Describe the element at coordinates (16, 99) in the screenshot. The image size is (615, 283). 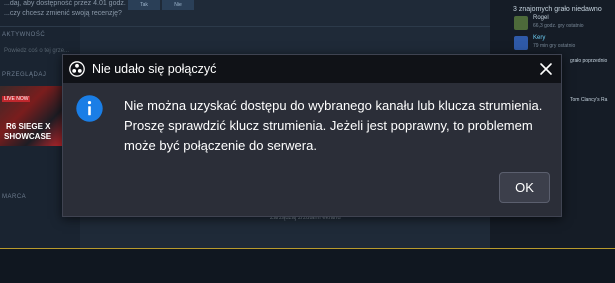
I see `live-badge: LIVE NOW` at that location.